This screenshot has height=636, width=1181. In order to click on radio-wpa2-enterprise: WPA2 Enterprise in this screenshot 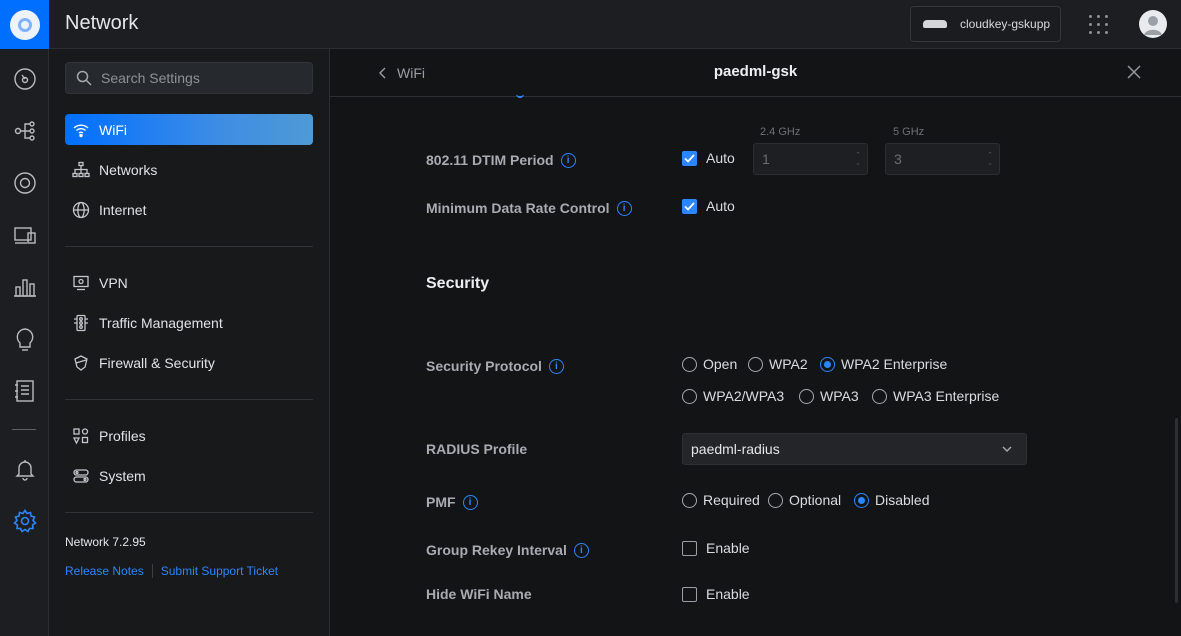, I will do `click(883, 364)`.